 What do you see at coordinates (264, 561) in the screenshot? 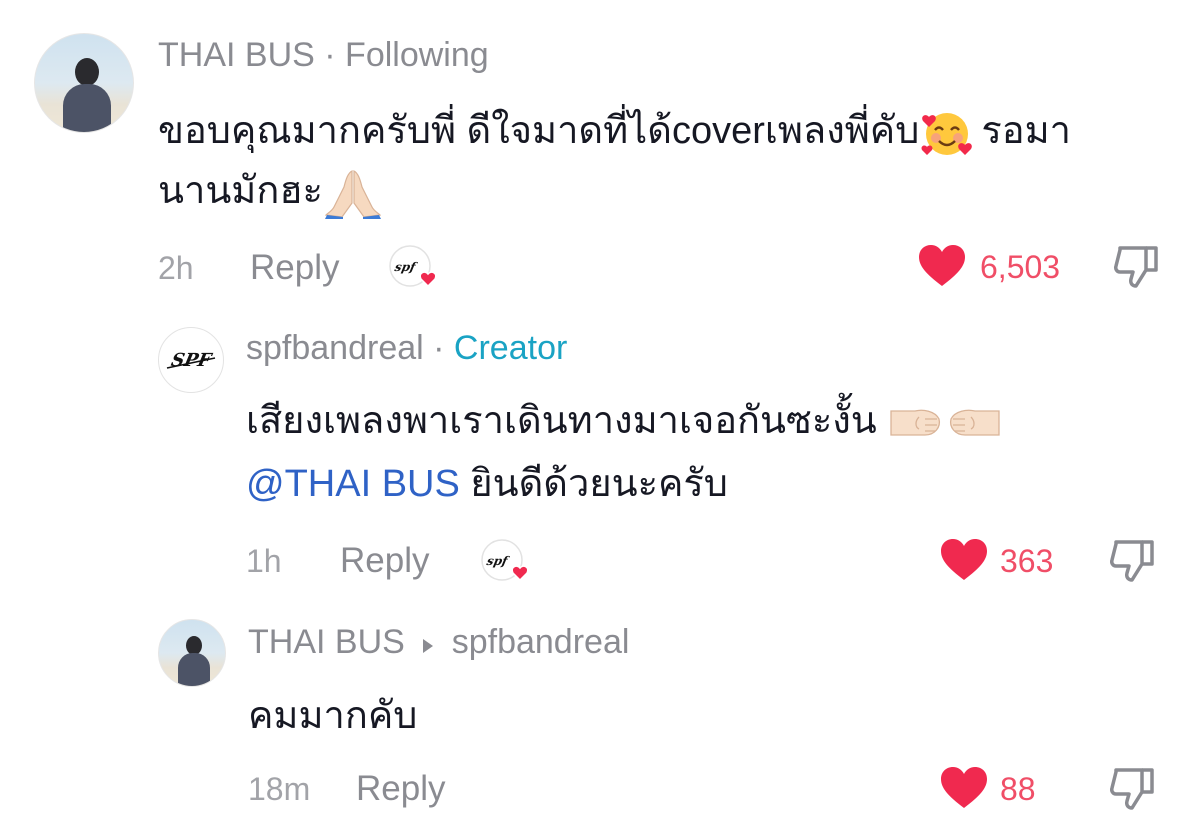
I see `comment-time: 1h` at bounding box center [264, 561].